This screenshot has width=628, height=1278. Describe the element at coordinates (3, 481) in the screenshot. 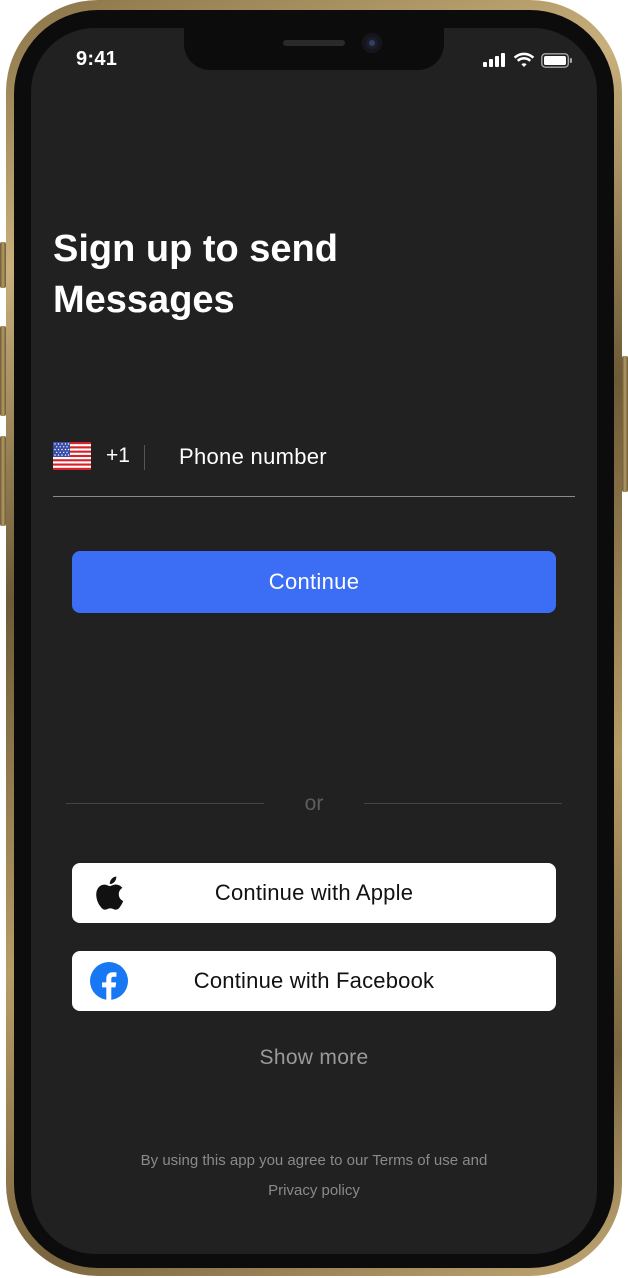

I see `volume-down-button` at that location.